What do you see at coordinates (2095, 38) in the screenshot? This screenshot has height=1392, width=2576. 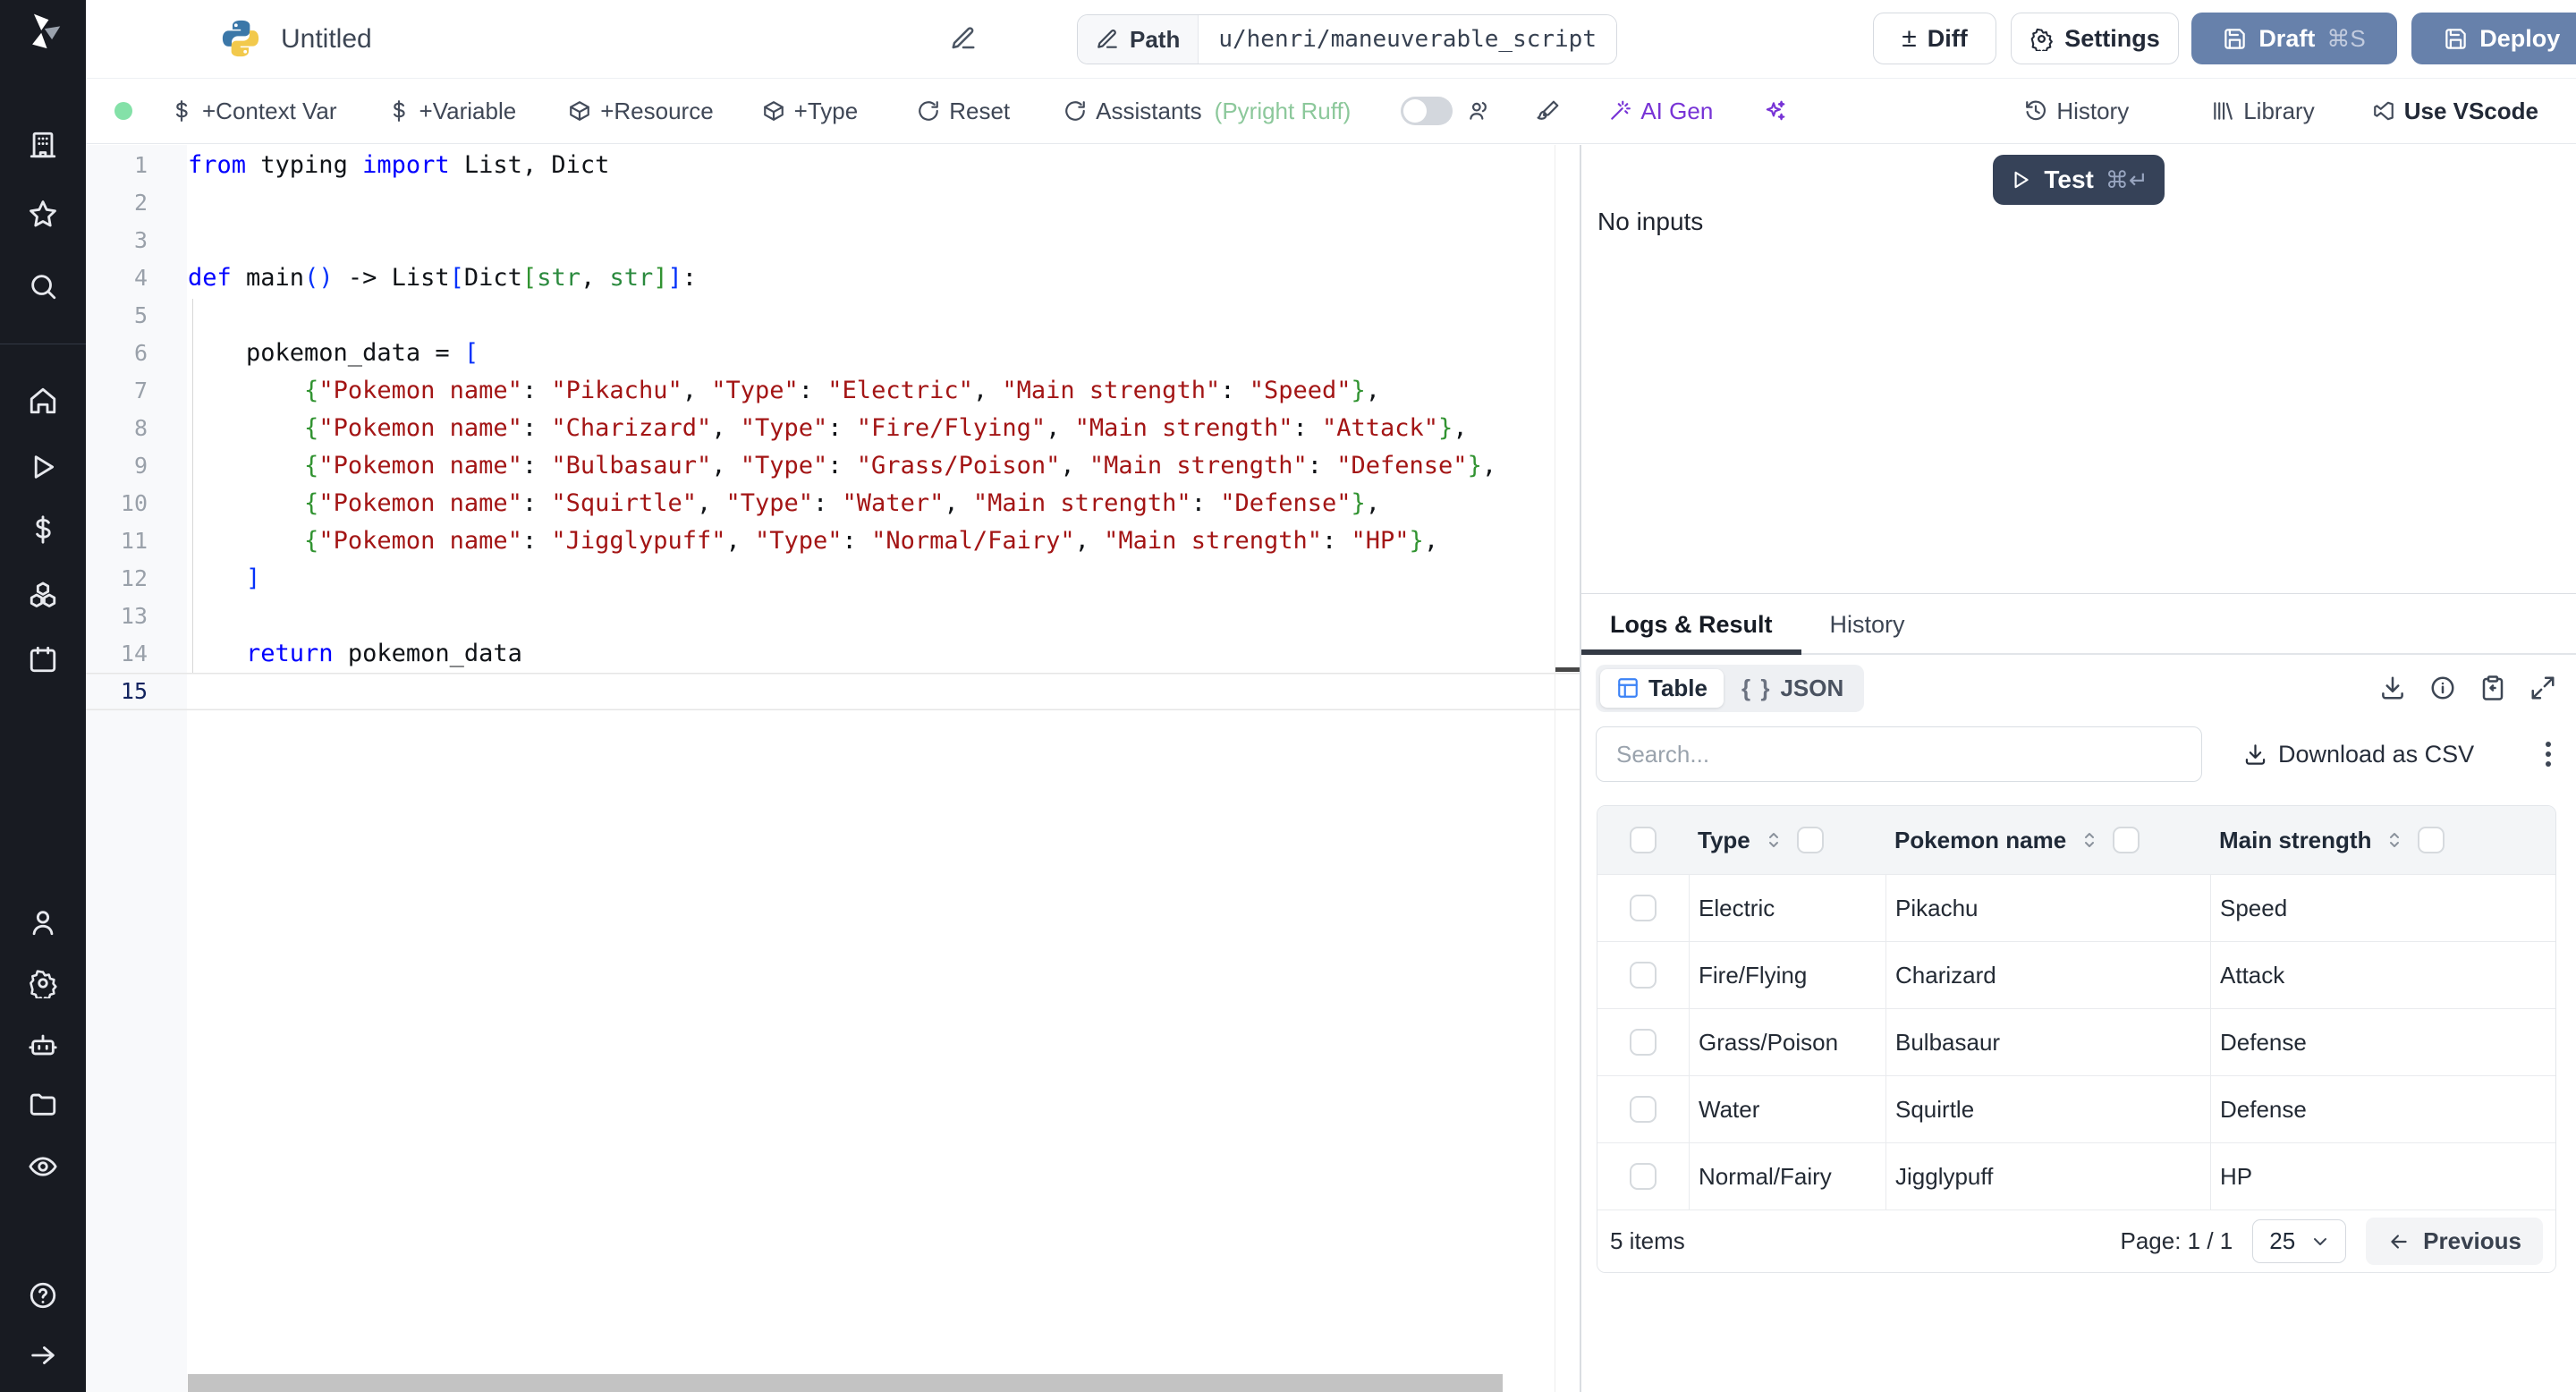 I see `settings-button: Settings` at bounding box center [2095, 38].